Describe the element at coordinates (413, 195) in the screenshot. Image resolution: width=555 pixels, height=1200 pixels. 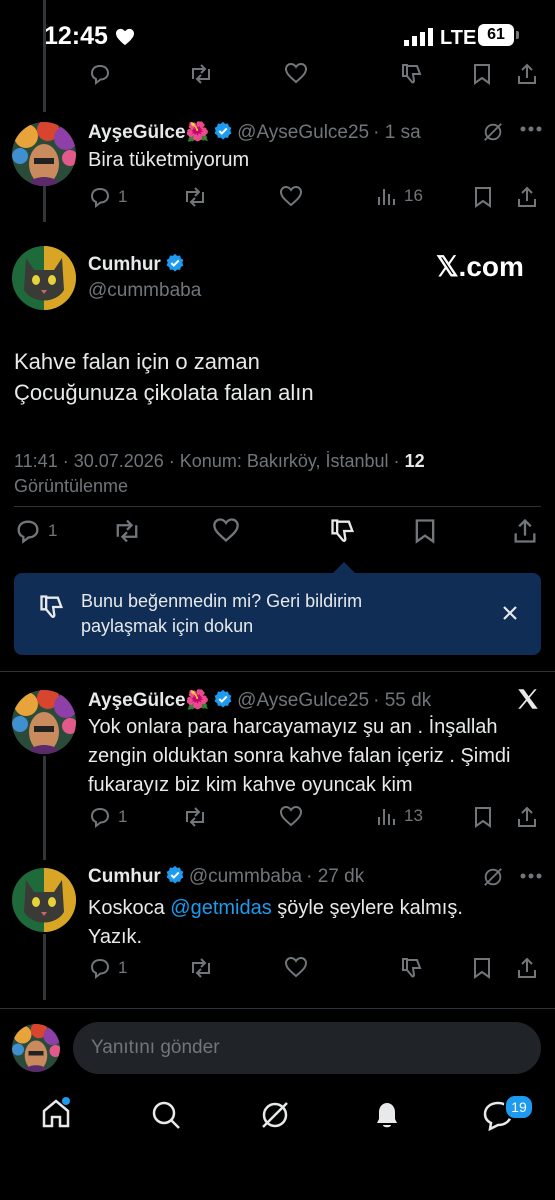
I see `views-count: 16` at that location.